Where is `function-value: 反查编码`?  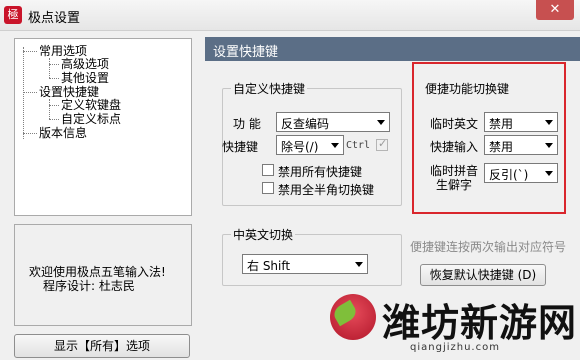 function-value: 反查编码 is located at coordinates (305, 124).